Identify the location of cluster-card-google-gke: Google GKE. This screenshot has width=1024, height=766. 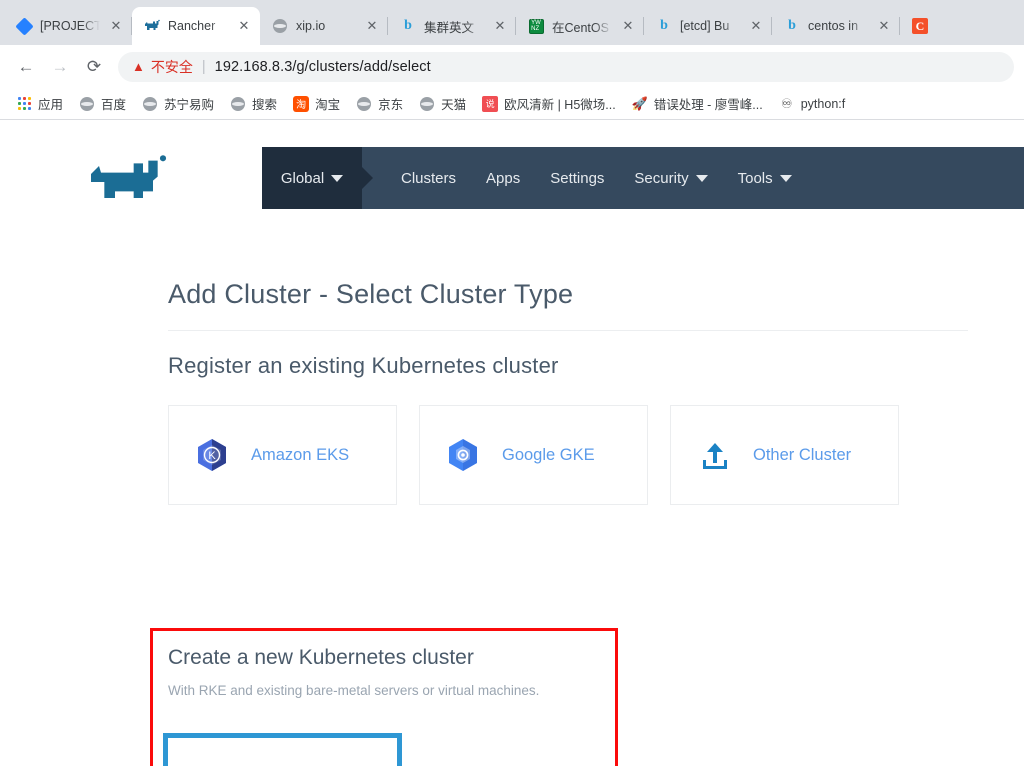
(533, 455).